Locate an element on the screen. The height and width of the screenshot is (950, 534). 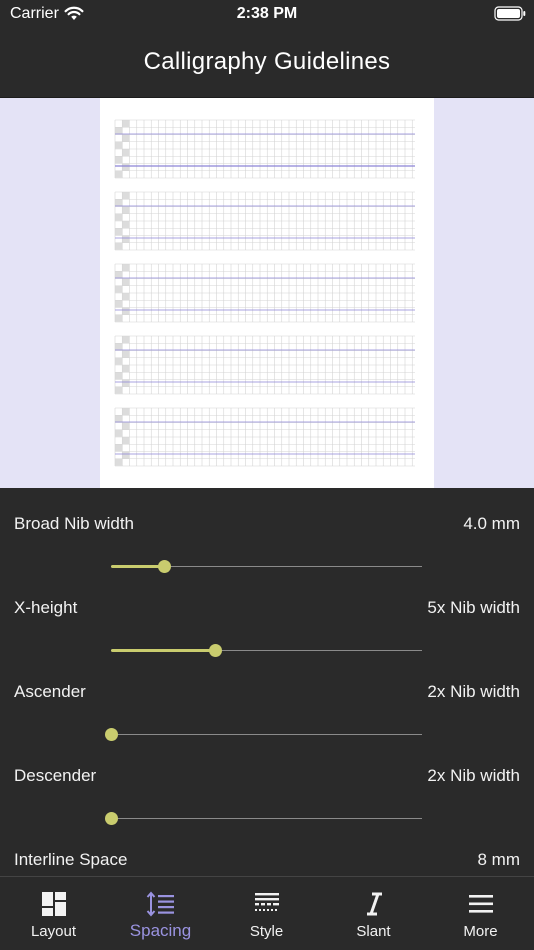
setting-value: 8 mm is located at coordinates (499, 859).